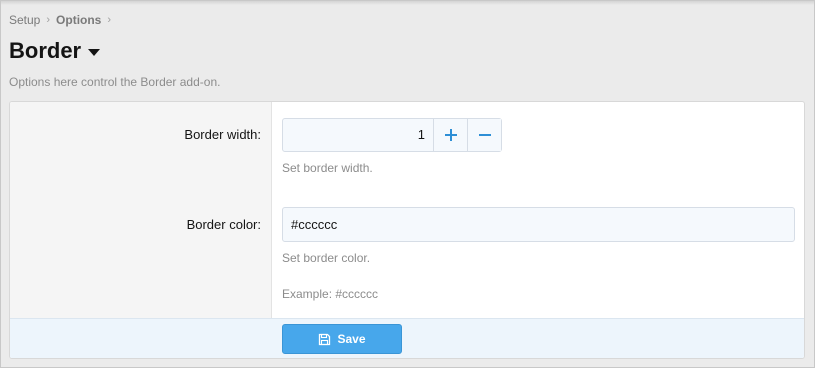 The image size is (815, 368). What do you see at coordinates (223, 224) in the screenshot?
I see `border-color-label: Border color:` at bounding box center [223, 224].